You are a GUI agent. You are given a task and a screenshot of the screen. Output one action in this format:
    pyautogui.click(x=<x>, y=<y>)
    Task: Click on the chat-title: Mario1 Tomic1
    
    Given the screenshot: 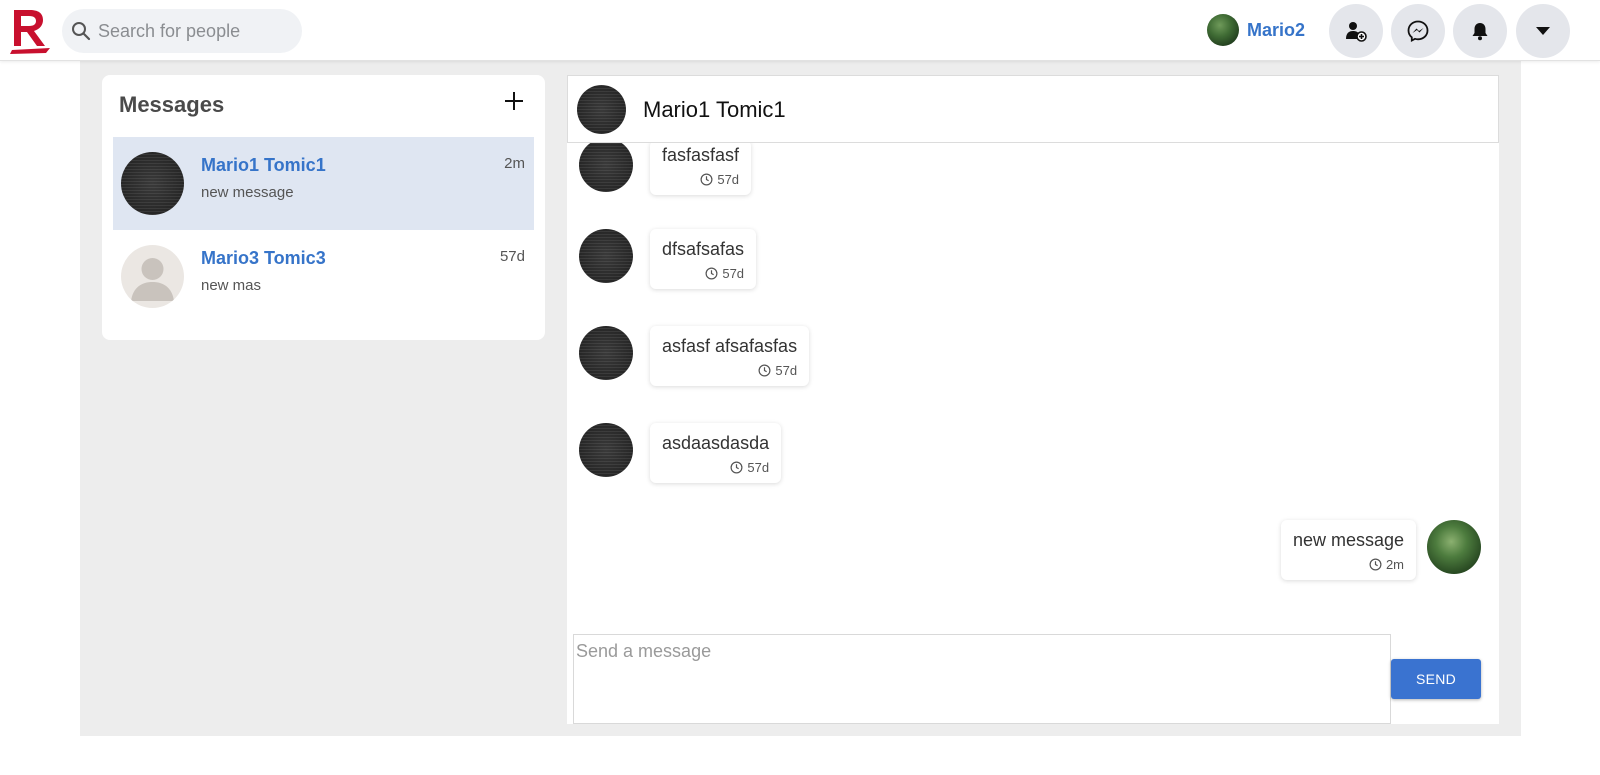 What is the action you would take?
    pyautogui.click(x=714, y=109)
    